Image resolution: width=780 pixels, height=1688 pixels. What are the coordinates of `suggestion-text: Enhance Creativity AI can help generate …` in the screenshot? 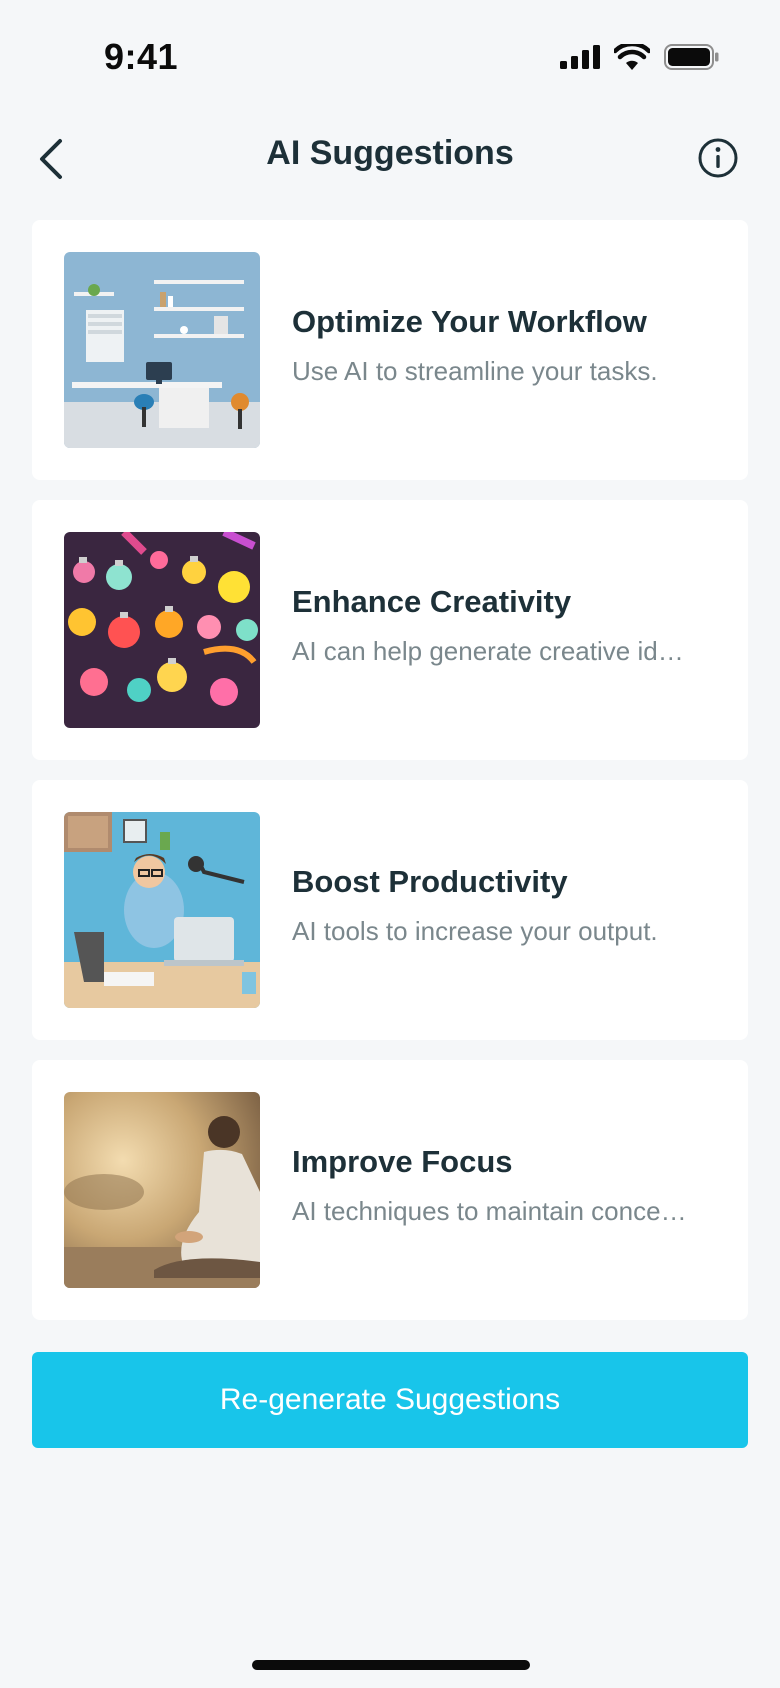 It's located at (507, 625).